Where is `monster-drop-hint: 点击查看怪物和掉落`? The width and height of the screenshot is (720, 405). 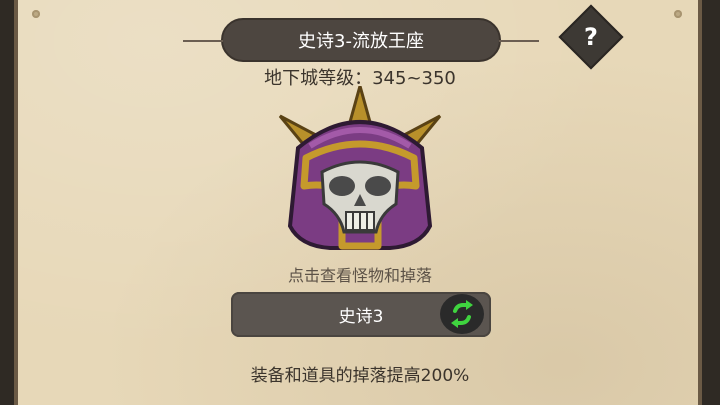
monster-drop-hint: 点击查看怪物和掉落 is located at coordinates (360, 274).